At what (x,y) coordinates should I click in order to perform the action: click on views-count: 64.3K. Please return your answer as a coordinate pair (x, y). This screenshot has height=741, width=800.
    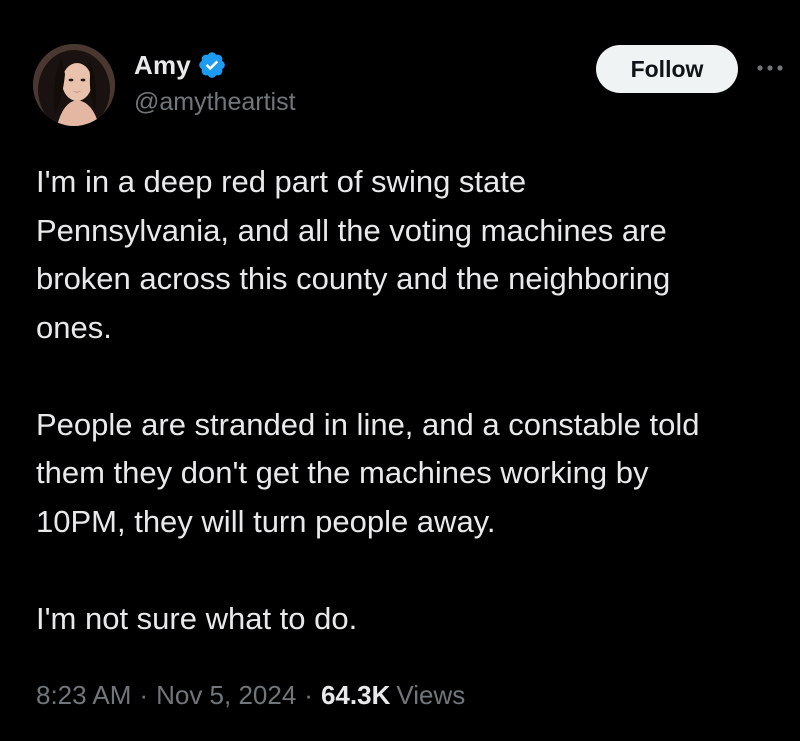
    Looking at the image, I should click on (355, 695).